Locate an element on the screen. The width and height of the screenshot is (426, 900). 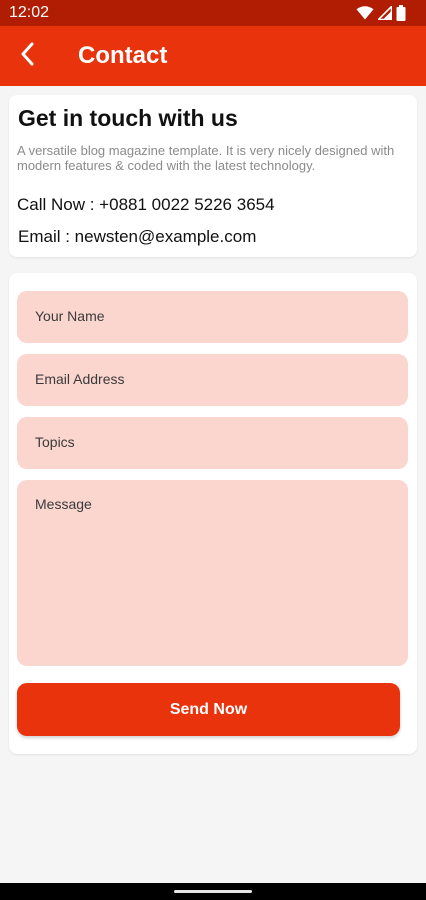
chevron-left-icon is located at coordinates (28, 56).